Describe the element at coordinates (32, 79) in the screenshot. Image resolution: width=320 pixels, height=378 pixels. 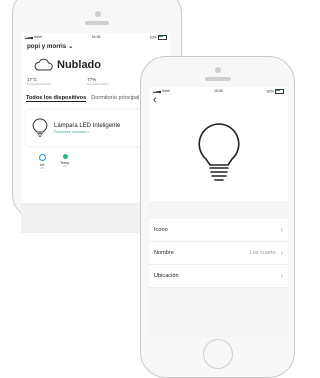
I see `stat-value: 17°C` at that location.